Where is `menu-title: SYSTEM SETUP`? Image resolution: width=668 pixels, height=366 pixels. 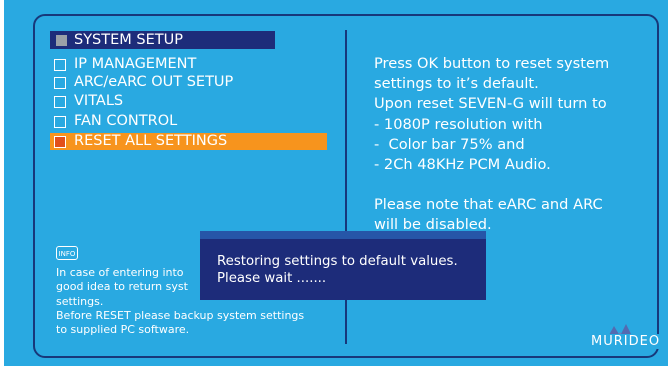
menu-title: SYSTEM SETUP is located at coordinates (162, 40).